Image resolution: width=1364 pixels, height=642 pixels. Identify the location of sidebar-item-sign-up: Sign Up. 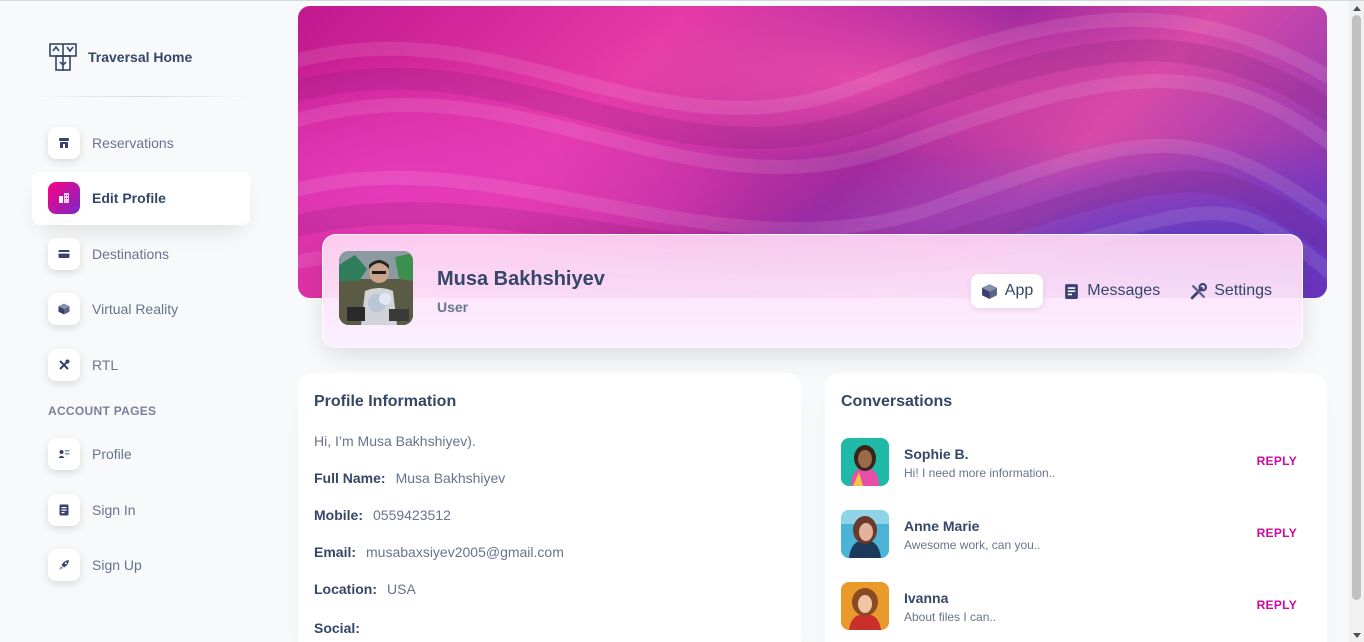
(141, 565).